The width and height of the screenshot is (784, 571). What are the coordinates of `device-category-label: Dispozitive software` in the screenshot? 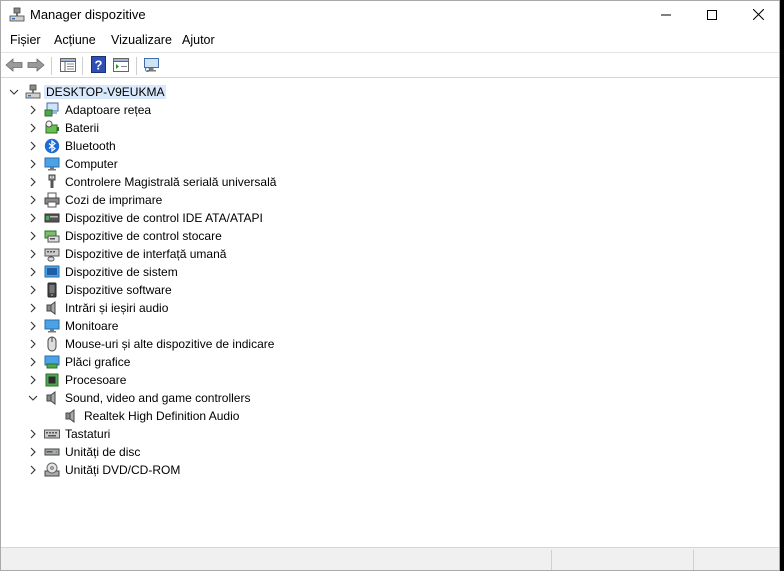 It's located at (118, 290).